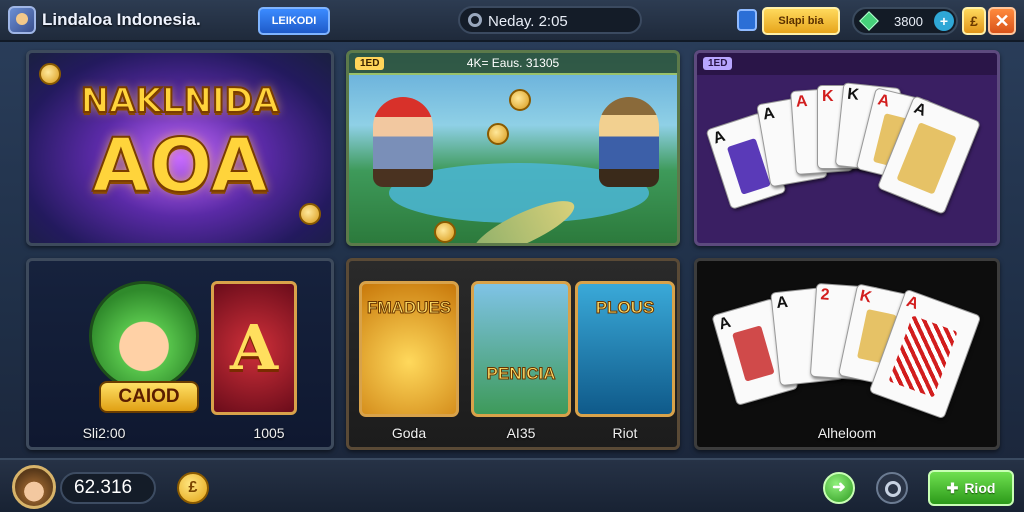  What do you see at coordinates (193, 488) in the screenshot?
I see `coin-icon: £` at bounding box center [193, 488].